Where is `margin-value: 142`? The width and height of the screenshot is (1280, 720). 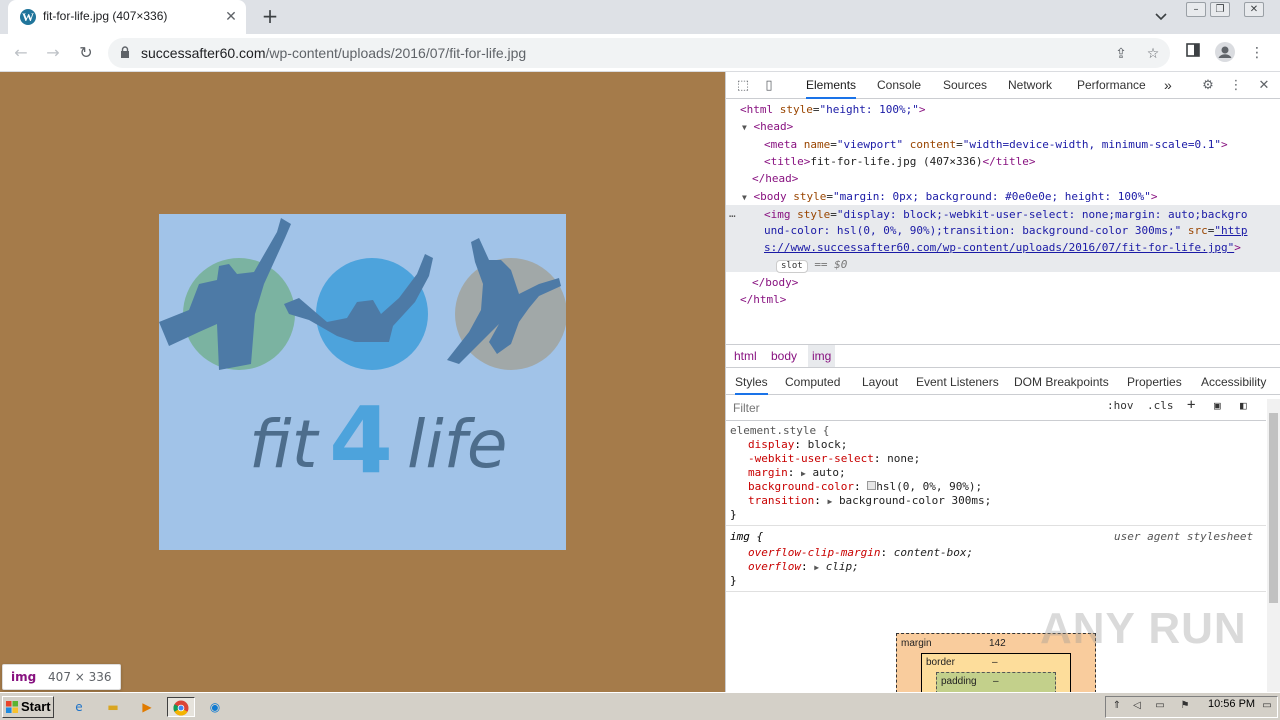
margin-value: 142 is located at coordinates (997, 643).